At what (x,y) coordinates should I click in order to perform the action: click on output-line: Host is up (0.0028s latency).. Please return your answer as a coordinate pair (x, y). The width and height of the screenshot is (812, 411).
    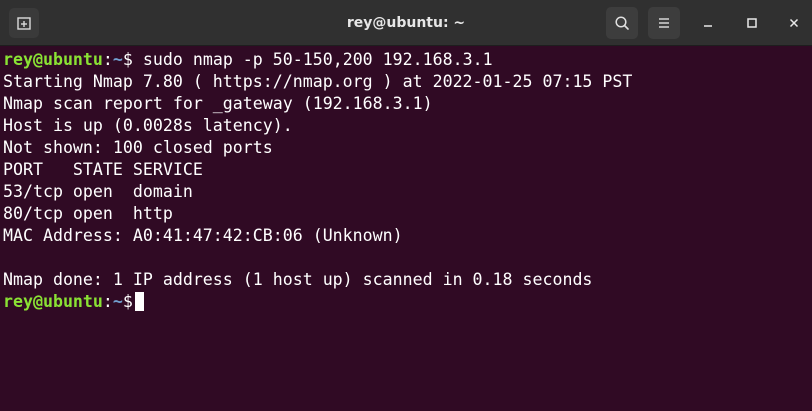
    Looking at the image, I should click on (148, 125).